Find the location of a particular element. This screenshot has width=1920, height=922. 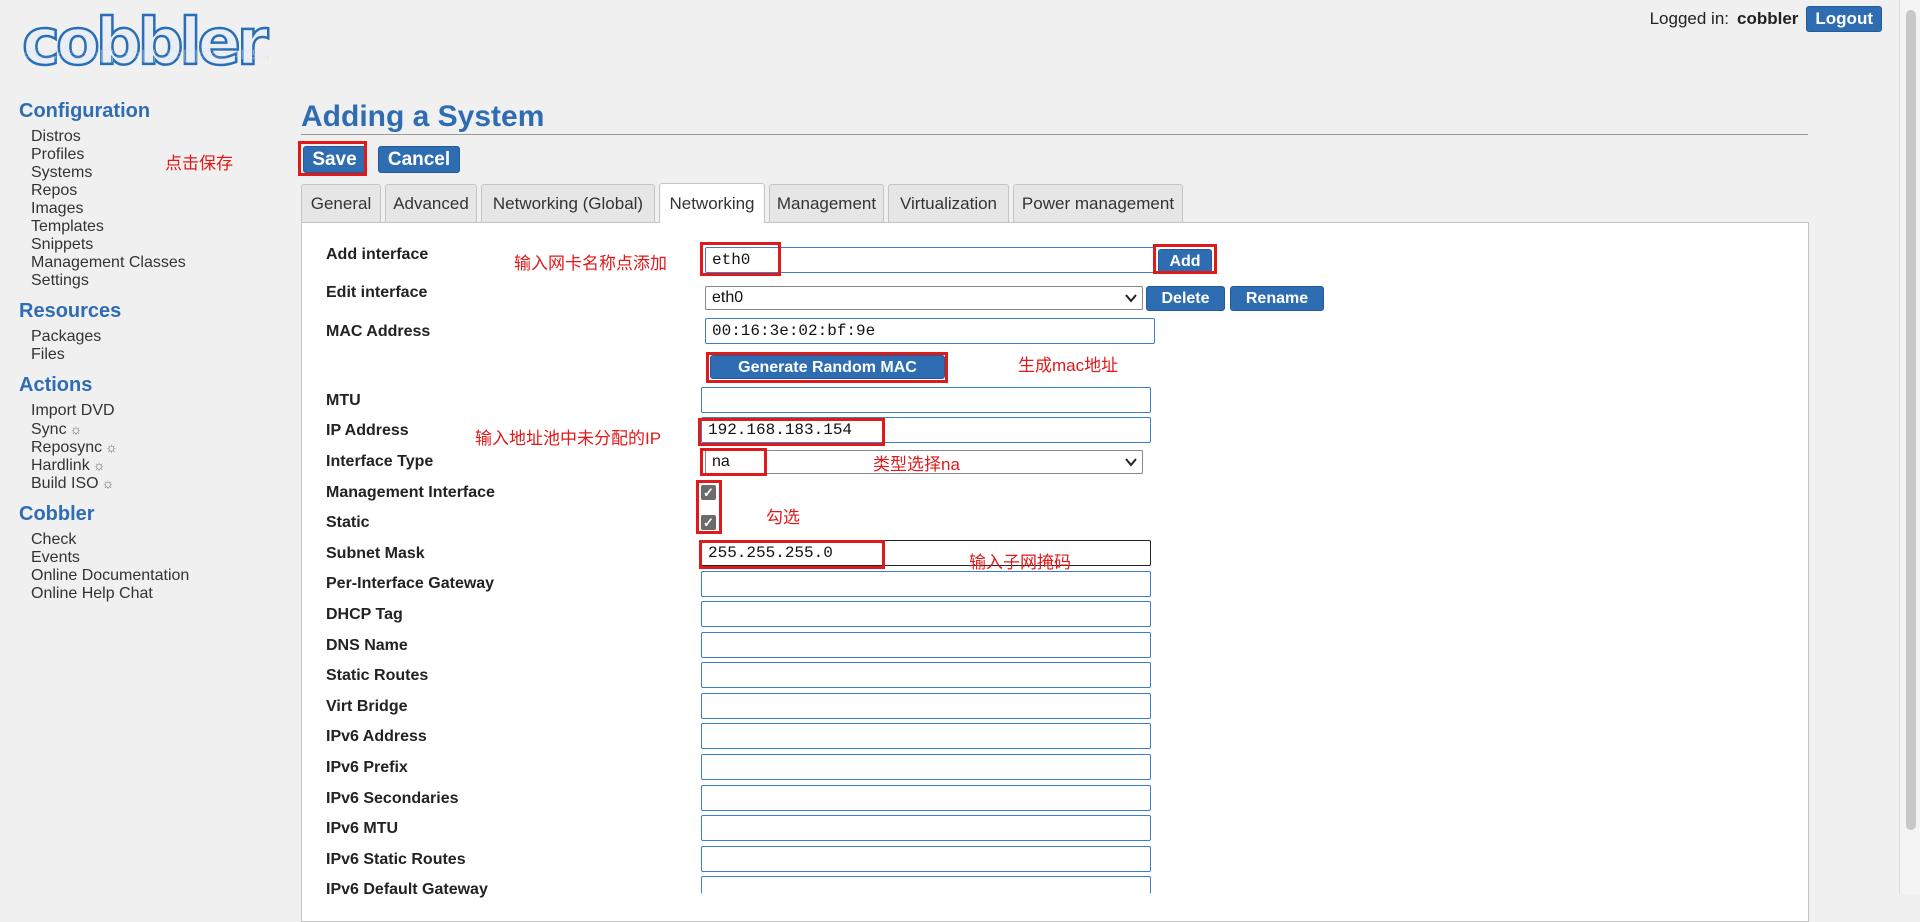

tab-management: Management is located at coordinates (826, 203).